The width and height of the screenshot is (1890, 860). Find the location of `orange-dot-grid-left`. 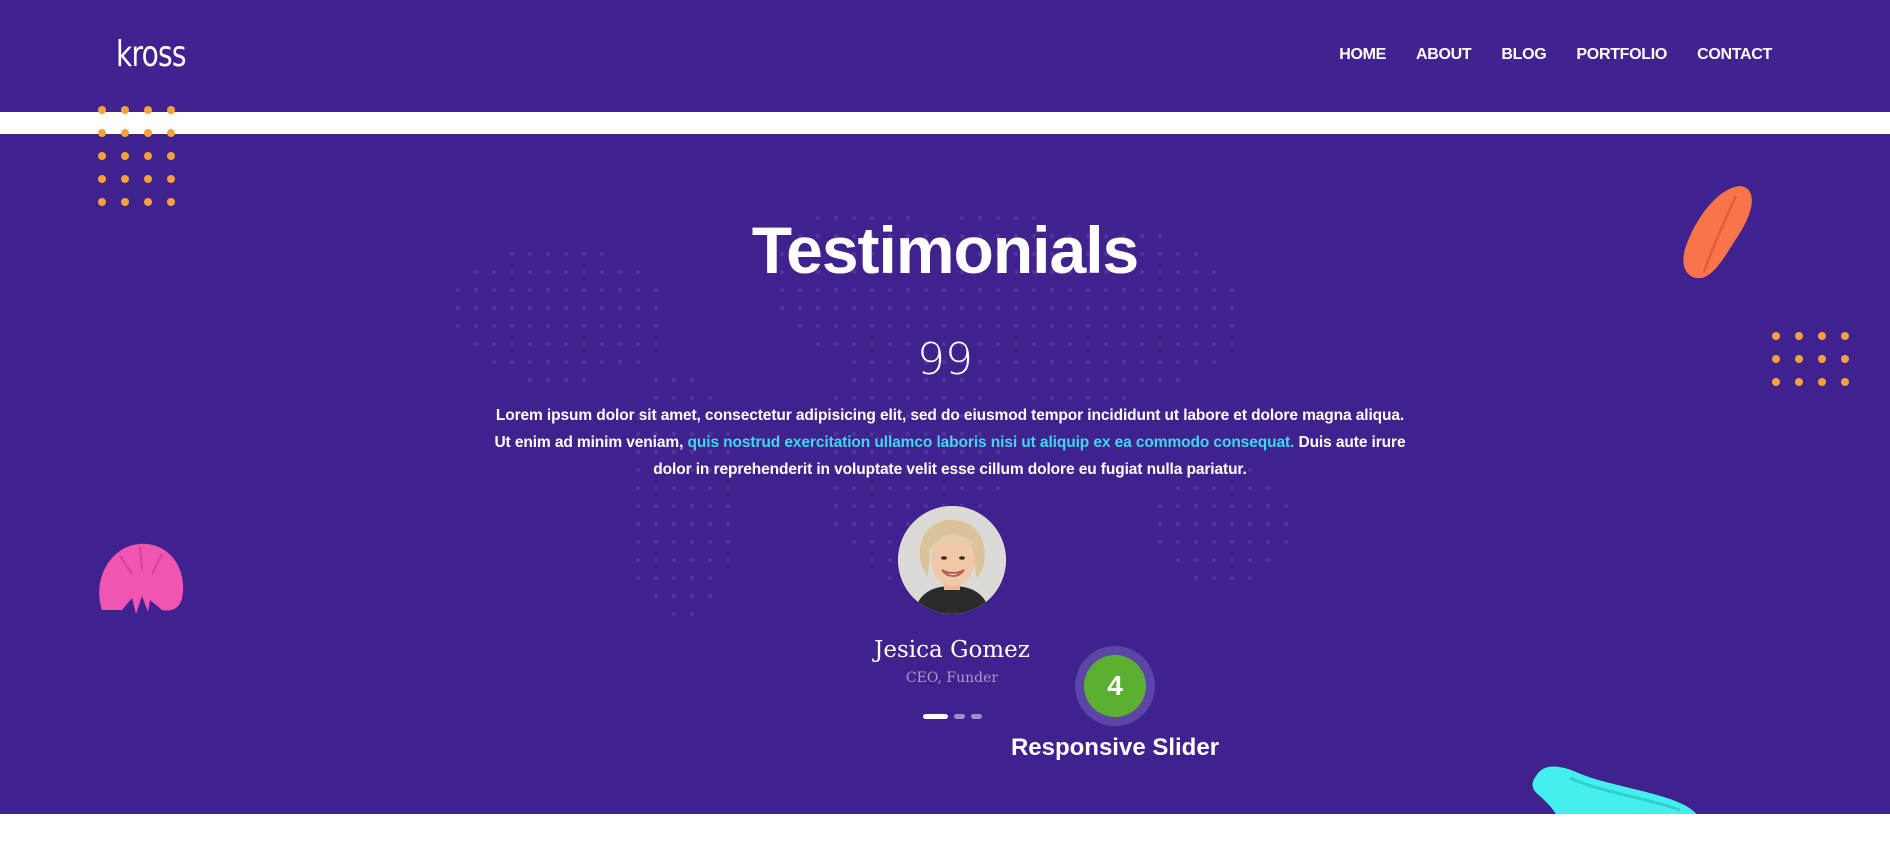

orange-dot-grid-left is located at coordinates (136, 156).